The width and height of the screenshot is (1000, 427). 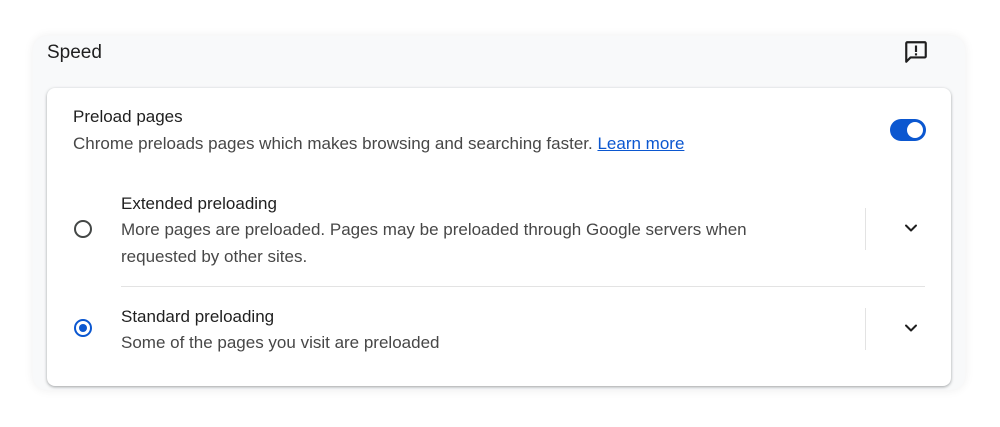 What do you see at coordinates (128, 116) in the screenshot?
I see `preload-title: Preload pages` at bounding box center [128, 116].